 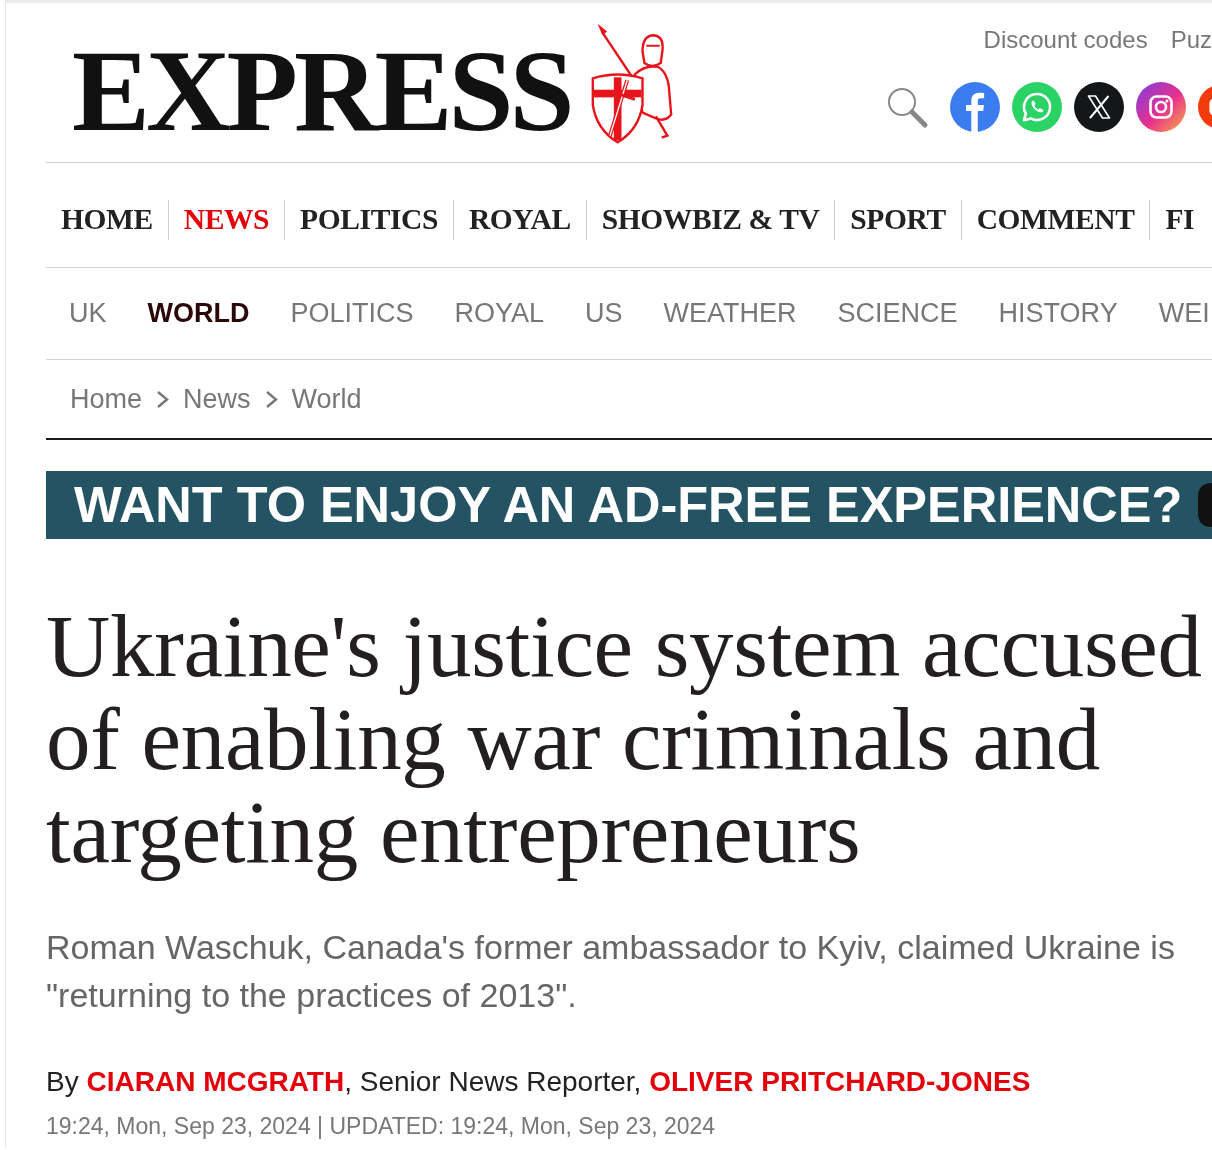 I want to click on breadcrumb-link: Home, so click(x=106, y=399).